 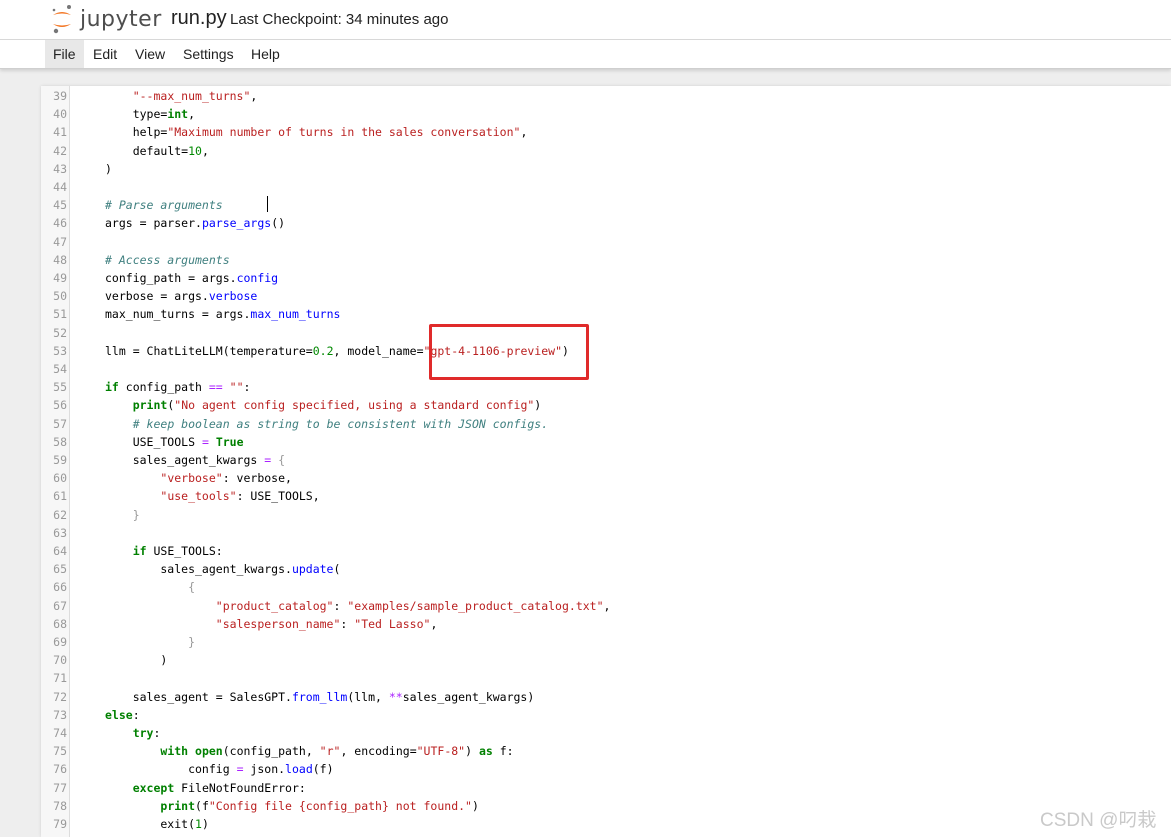 What do you see at coordinates (606, 314) in the screenshot?
I see `code-line: 51 max_num_turns = args.max_num_turns` at bounding box center [606, 314].